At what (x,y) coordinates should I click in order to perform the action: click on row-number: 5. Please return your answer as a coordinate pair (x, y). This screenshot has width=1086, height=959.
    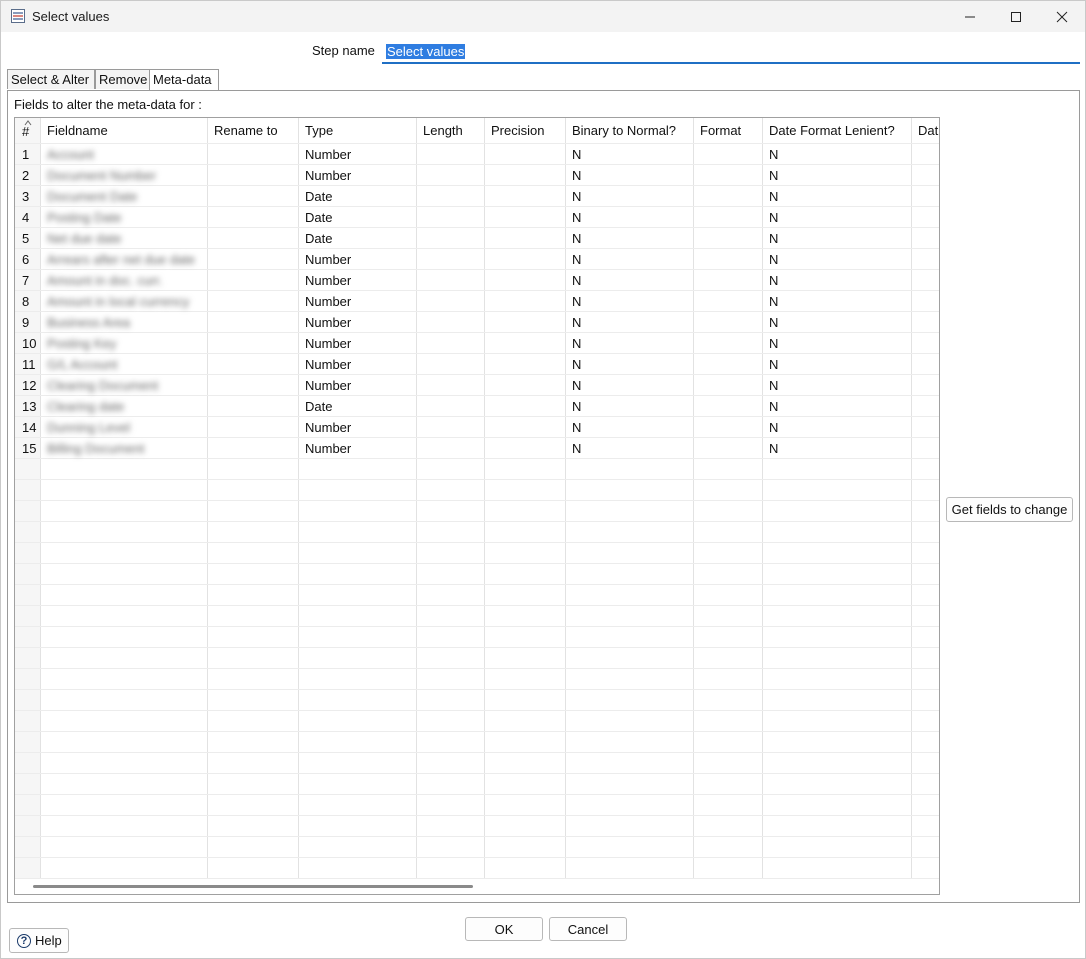
    Looking at the image, I should click on (26, 238).